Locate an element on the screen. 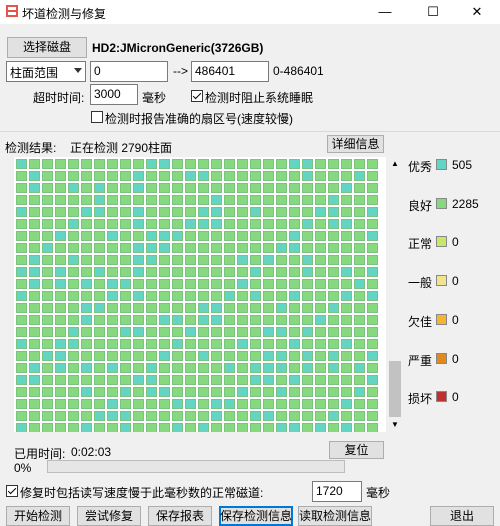 This screenshot has width=500, height=526. range-end-input: 486401 is located at coordinates (230, 71).